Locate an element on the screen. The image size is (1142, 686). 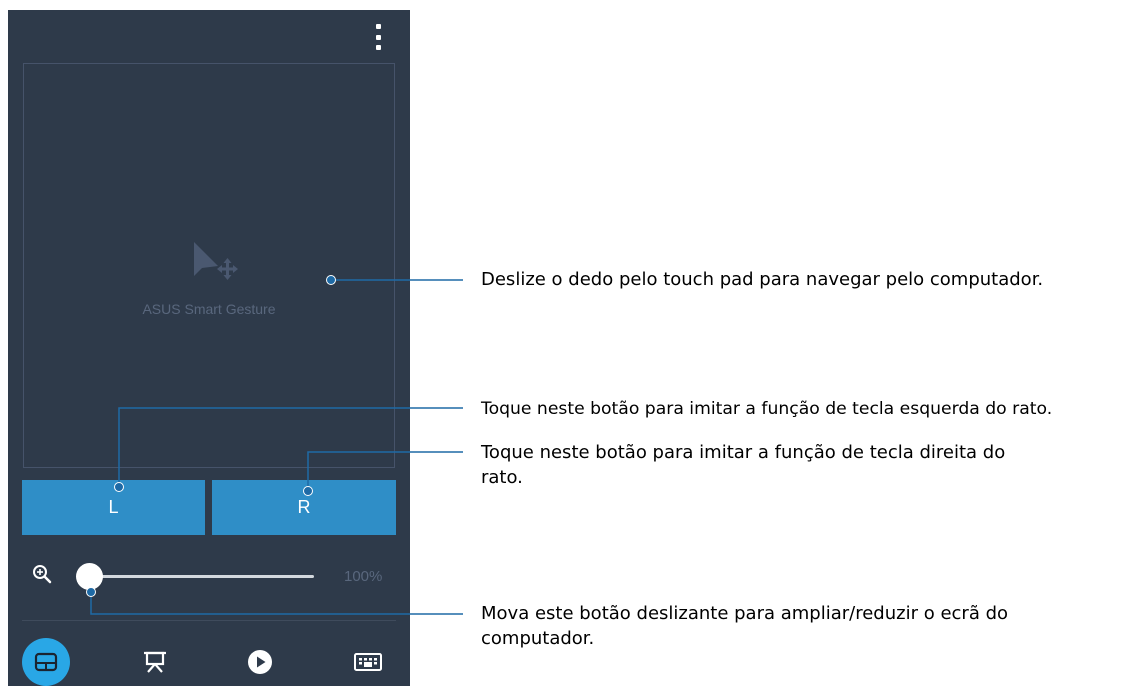
presentation-icon is located at coordinates (155, 662).